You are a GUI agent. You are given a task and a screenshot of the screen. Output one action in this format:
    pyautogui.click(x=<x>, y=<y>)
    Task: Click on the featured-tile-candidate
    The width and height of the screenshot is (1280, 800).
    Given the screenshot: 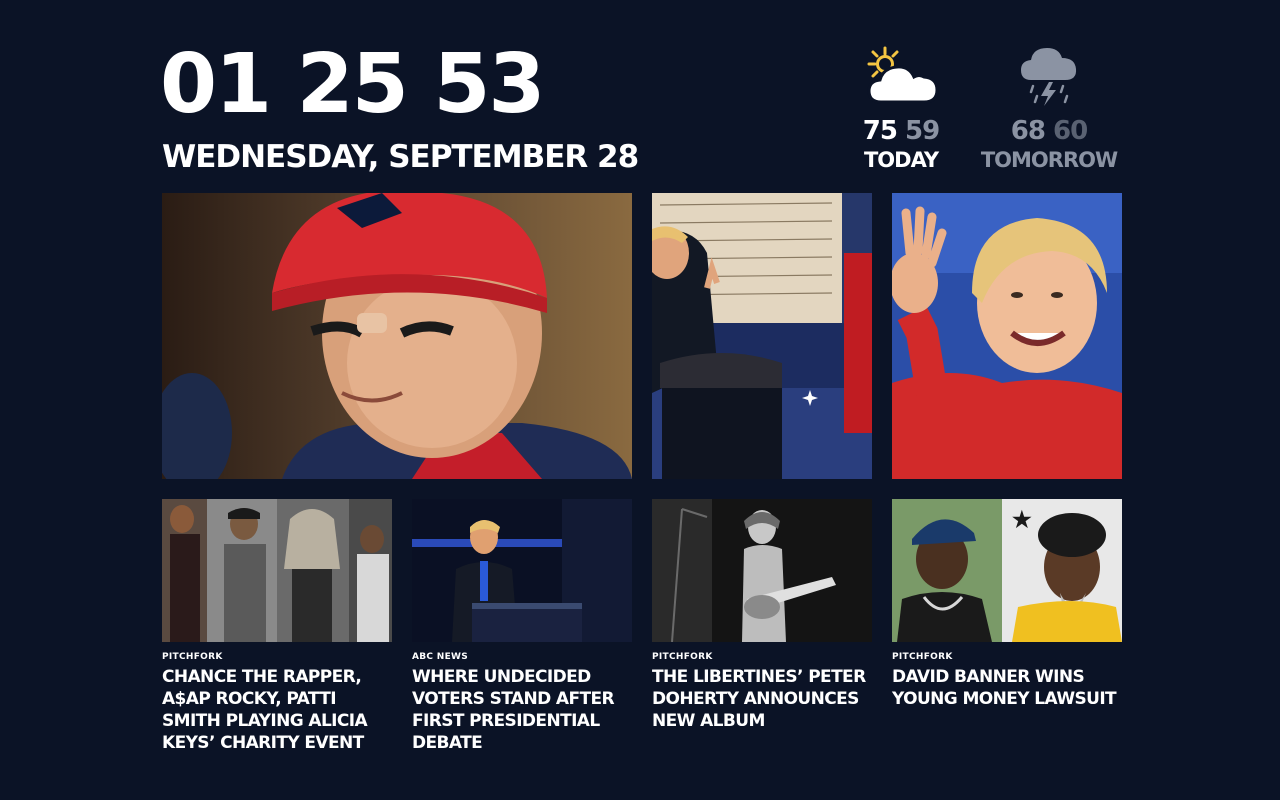 What is the action you would take?
    pyautogui.click(x=1007, y=336)
    